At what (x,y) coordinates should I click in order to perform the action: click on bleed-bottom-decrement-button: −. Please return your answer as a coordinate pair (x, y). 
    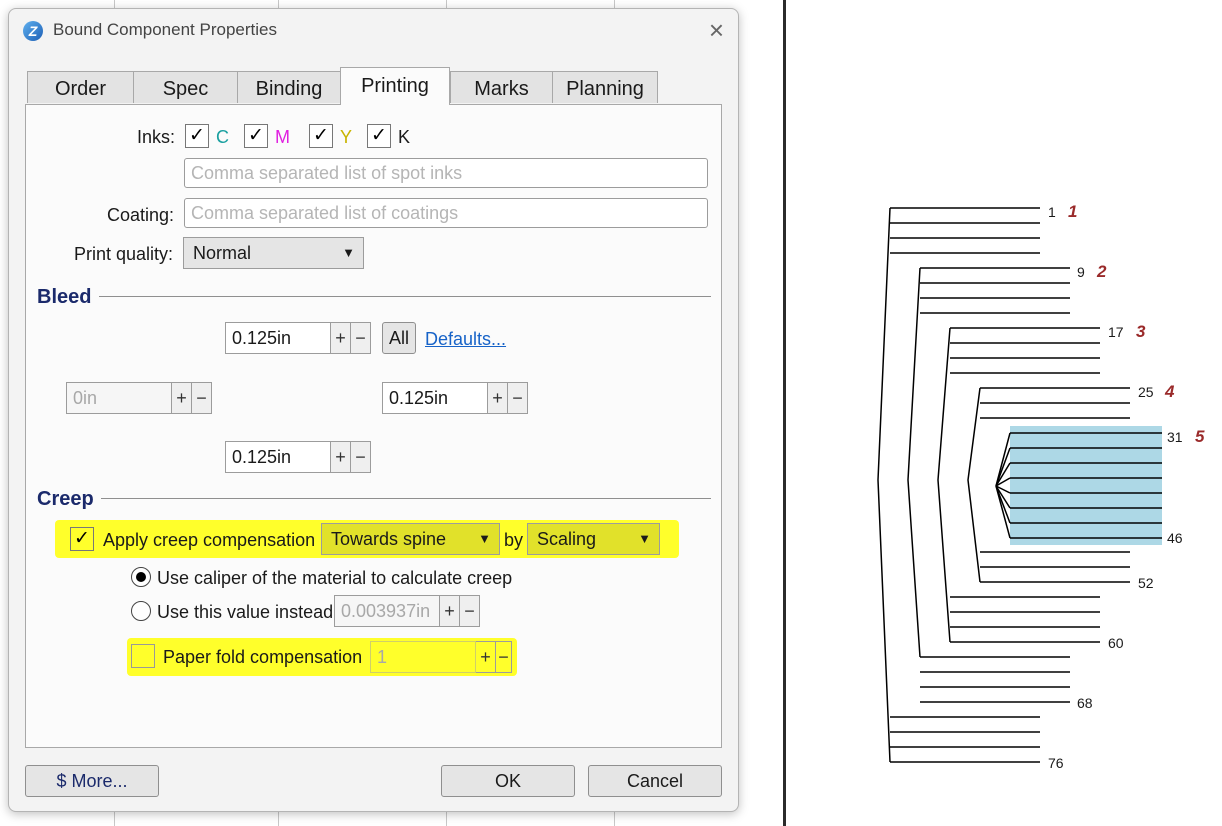
    Looking at the image, I should click on (361, 457).